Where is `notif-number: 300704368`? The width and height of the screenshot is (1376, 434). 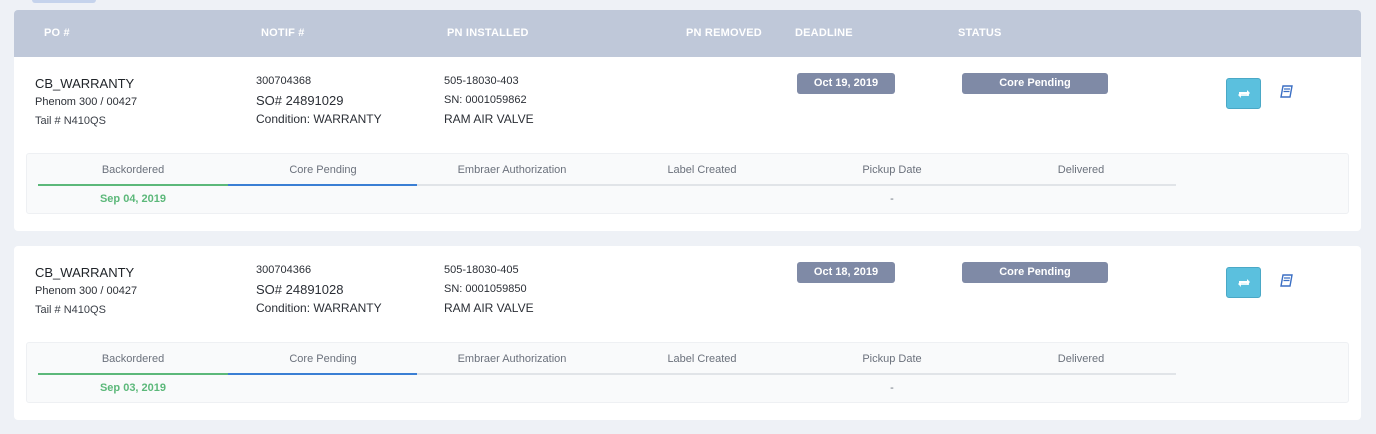 notif-number: 300704368 is located at coordinates (284, 81).